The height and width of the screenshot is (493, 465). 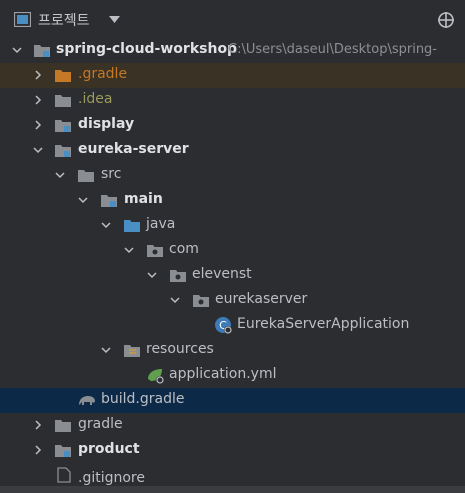 What do you see at coordinates (184, 249) in the screenshot?
I see `tree-item-label: com` at bounding box center [184, 249].